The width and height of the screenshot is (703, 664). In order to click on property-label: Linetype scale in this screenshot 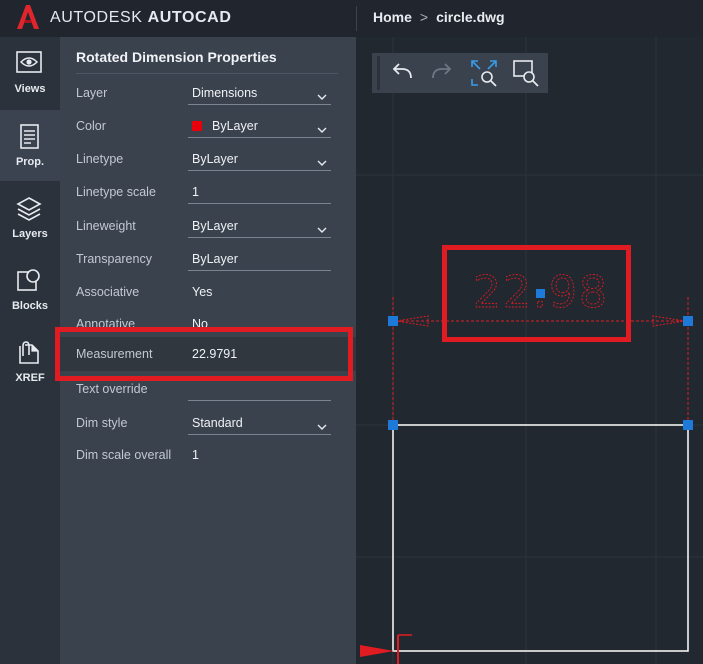, I will do `click(116, 192)`.